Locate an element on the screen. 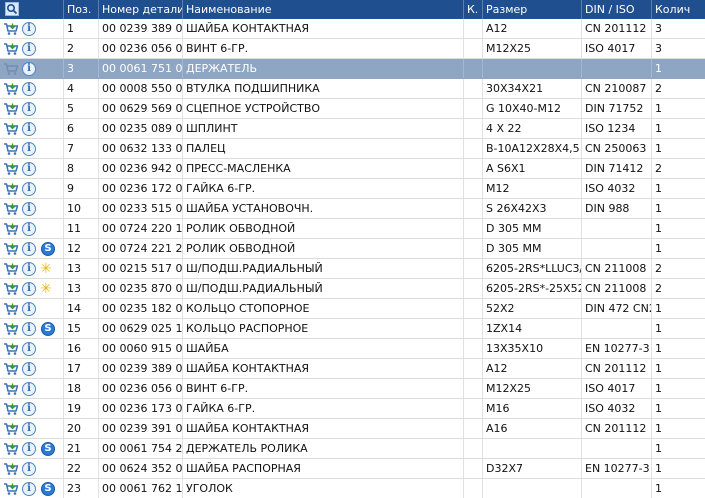 This screenshot has width=705, height=498. header-size: Размер is located at coordinates (532, 9).